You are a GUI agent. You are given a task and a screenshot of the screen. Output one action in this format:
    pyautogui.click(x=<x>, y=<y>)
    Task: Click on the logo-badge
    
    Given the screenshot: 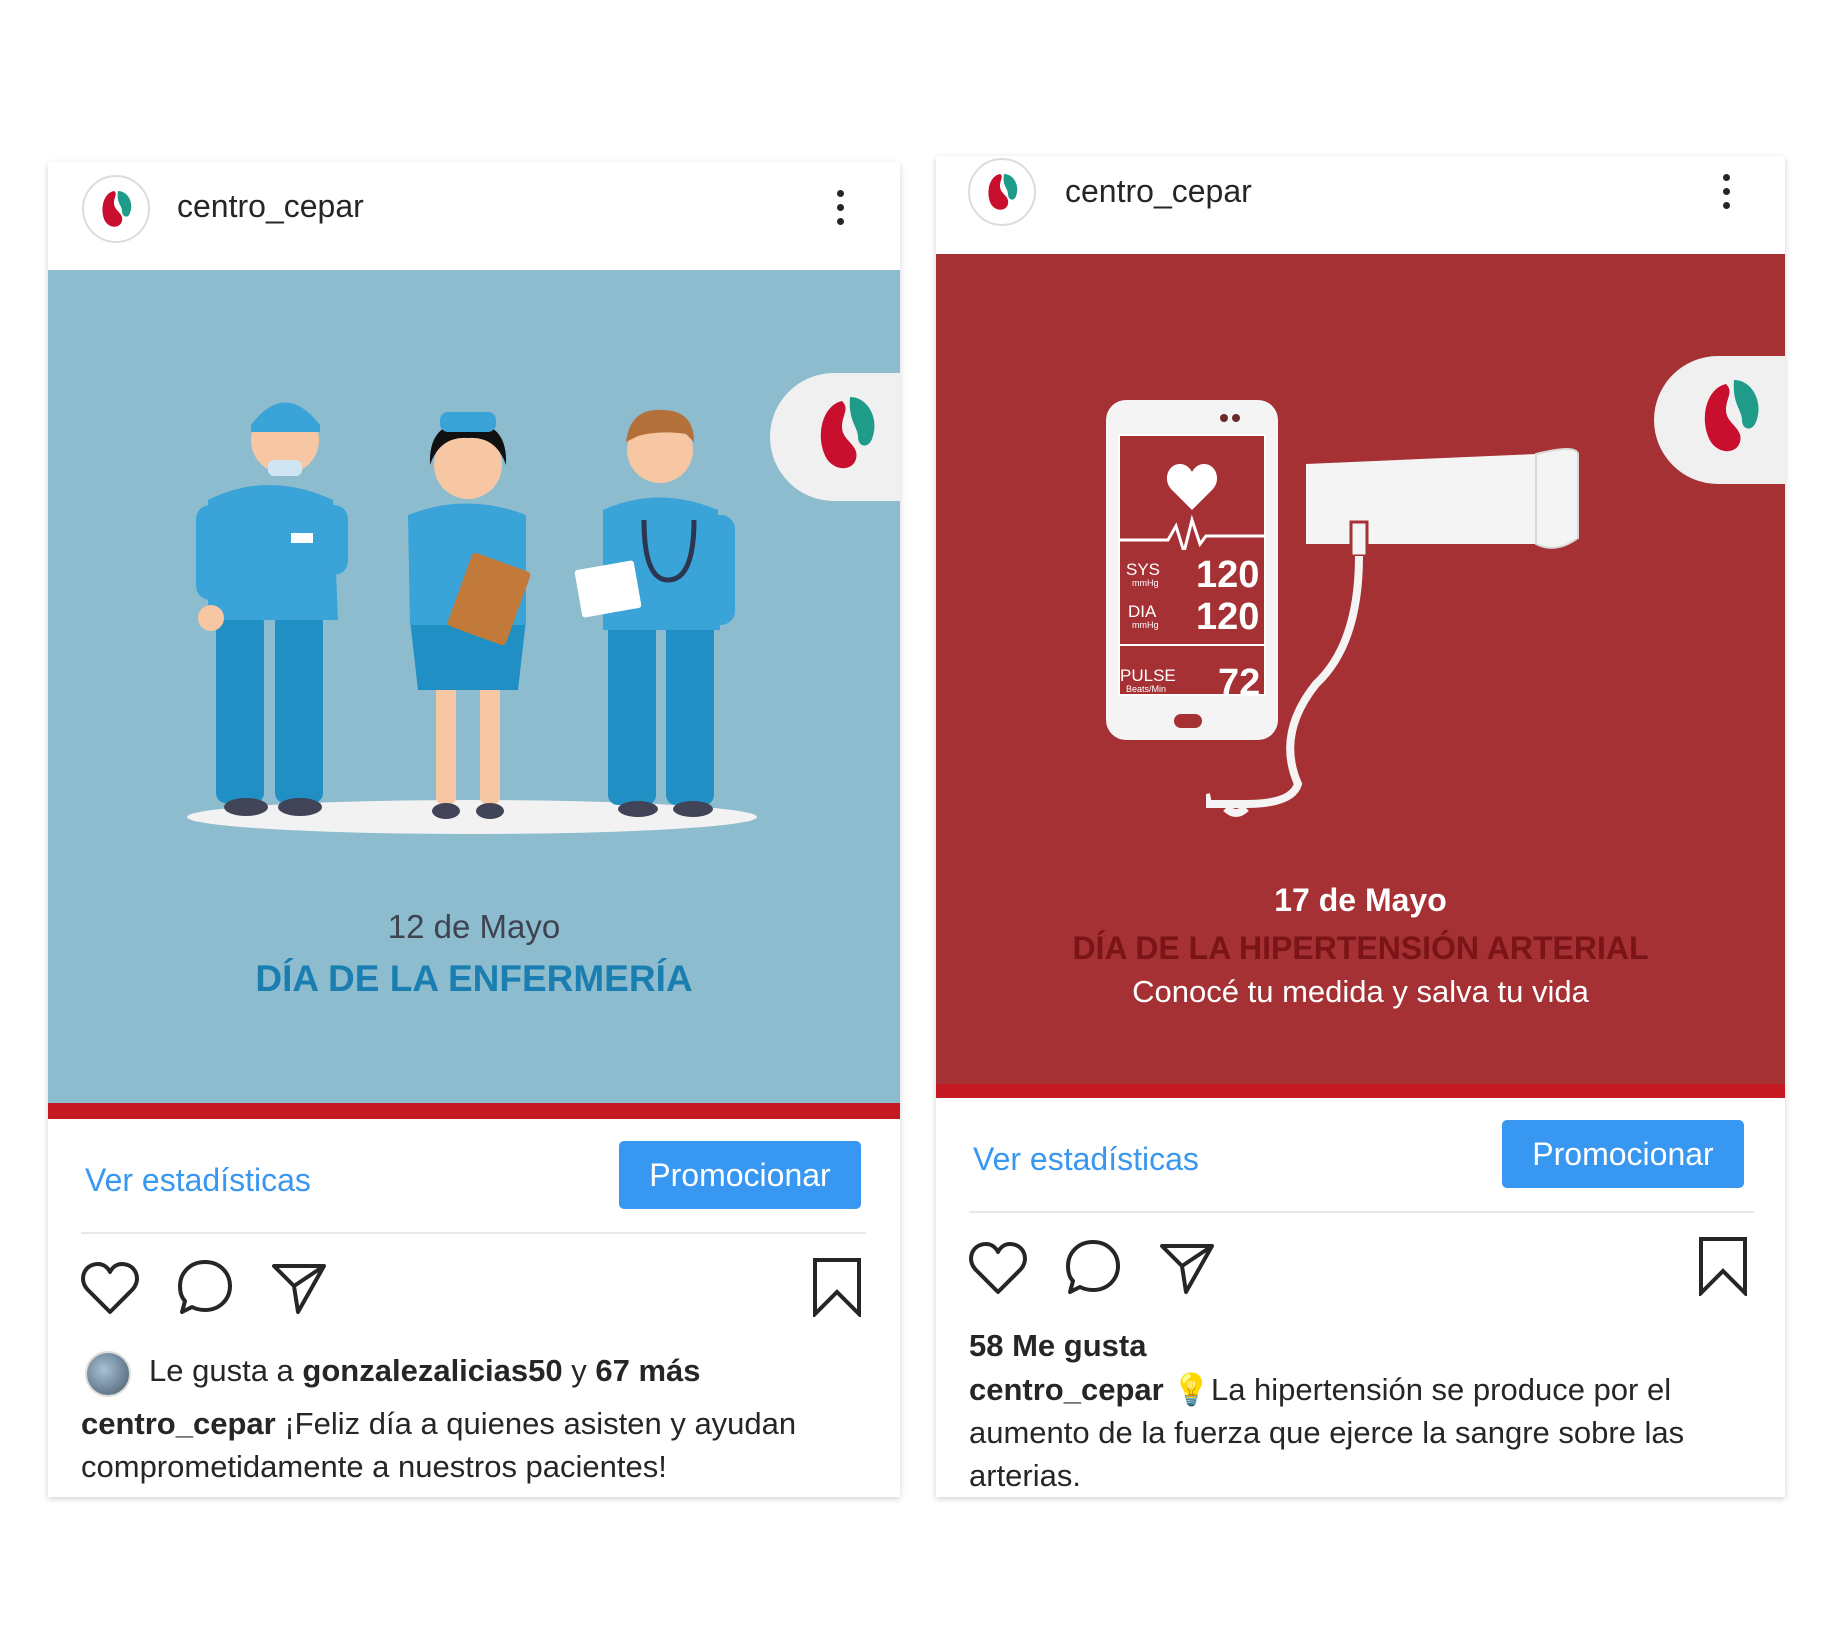 What is the action you would take?
    pyautogui.click(x=1719, y=420)
    